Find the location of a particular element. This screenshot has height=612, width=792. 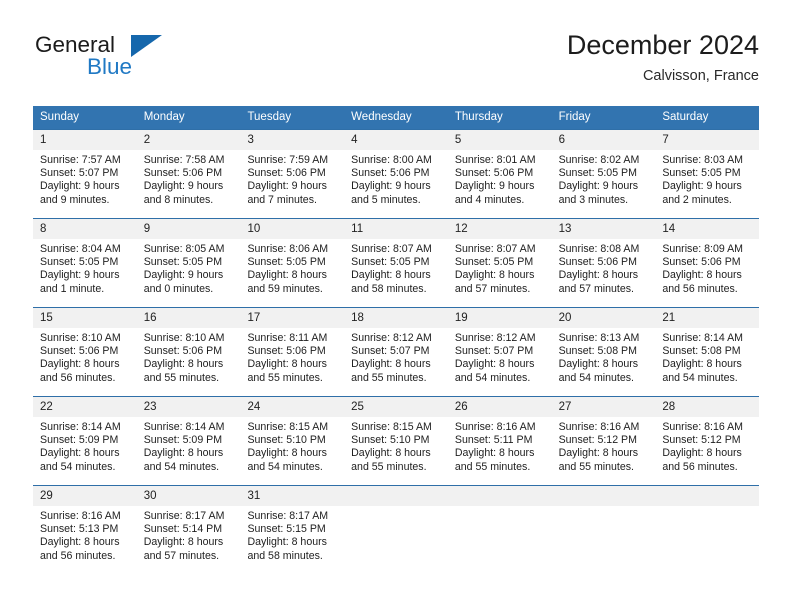

day-number: 2 is located at coordinates (189, 140).